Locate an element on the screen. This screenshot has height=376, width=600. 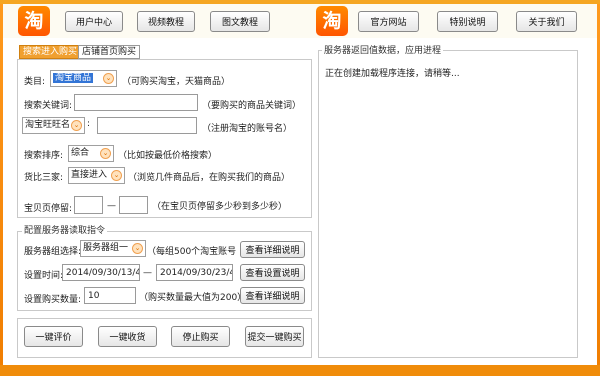
server-group-select: 服务器组一 ⌄ is located at coordinates (113, 248).